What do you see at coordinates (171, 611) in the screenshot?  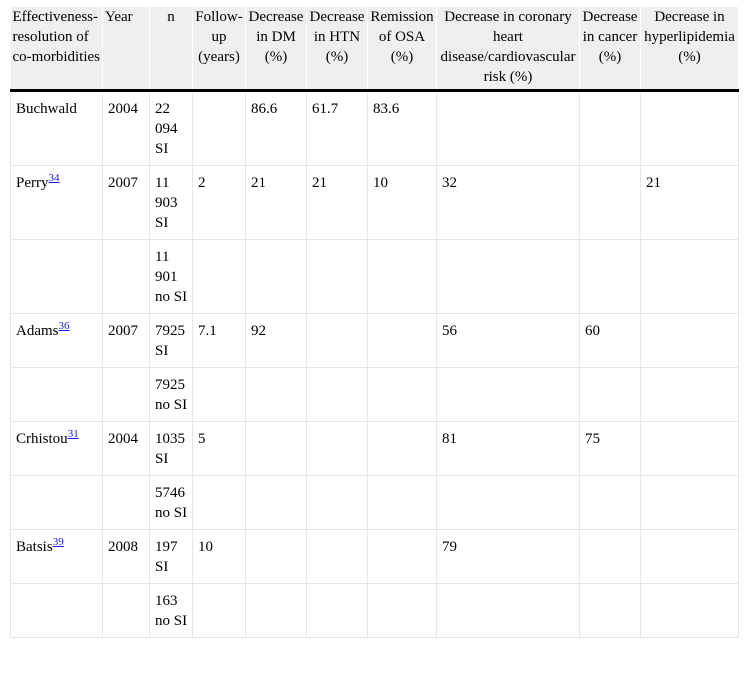 I see `n-text: 163 no SI` at bounding box center [171, 611].